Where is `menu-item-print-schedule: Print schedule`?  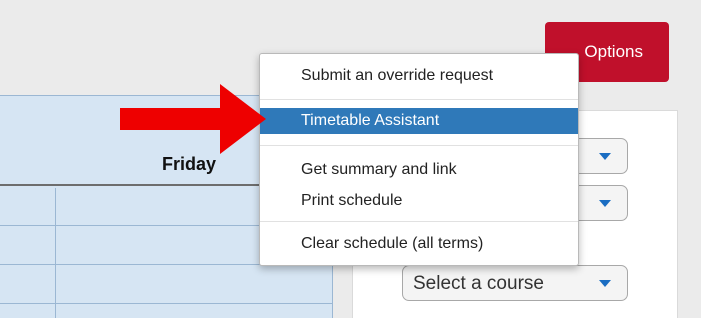
menu-item-print-schedule: Print schedule is located at coordinates (419, 201).